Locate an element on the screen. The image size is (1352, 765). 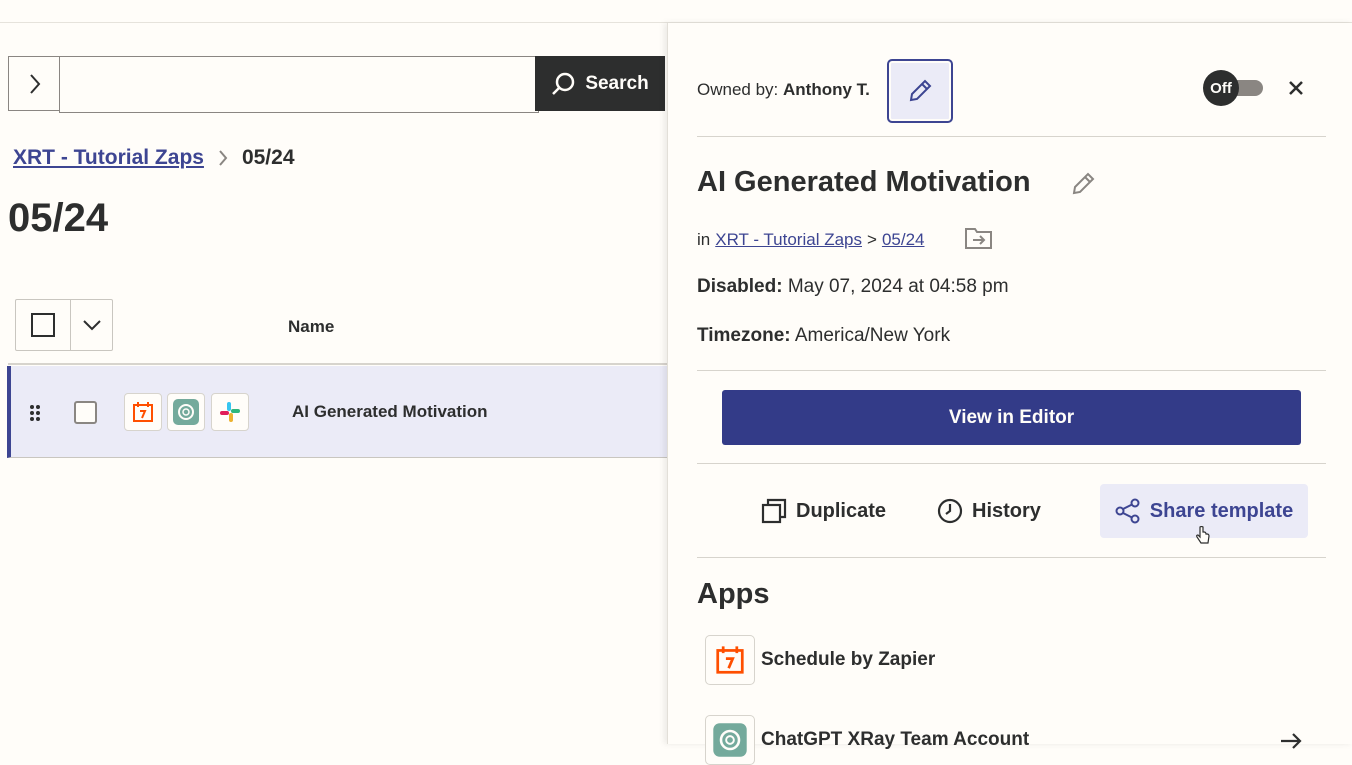
chevron-down-icon is located at coordinates (91, 325).